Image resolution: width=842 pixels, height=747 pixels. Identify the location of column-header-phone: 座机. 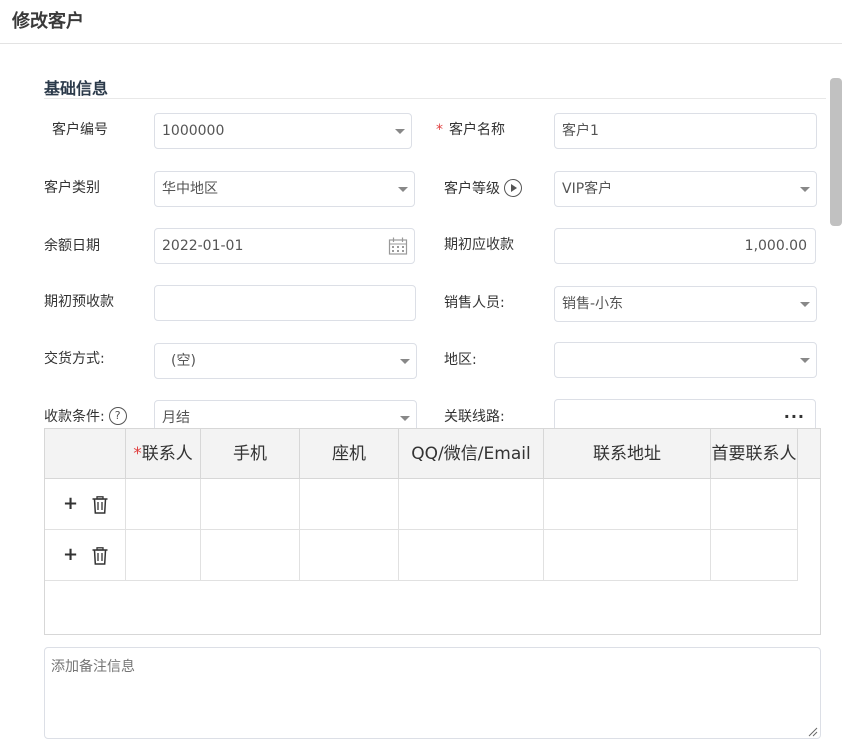
(349, 454).